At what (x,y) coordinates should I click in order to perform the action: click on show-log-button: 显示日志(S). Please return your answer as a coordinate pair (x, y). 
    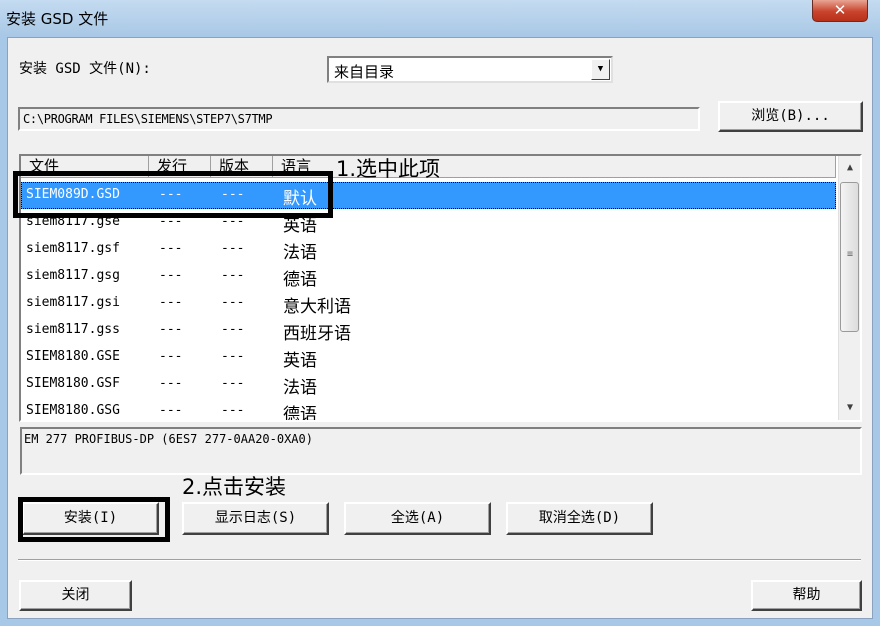
    Looking at the image, I should click on (255, 518).